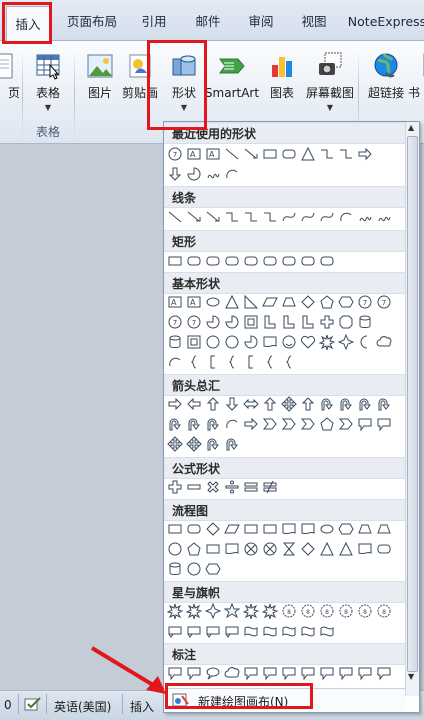 Image resolution: width=424 pixels, height=720 pixels. Describe the element at coordinates (365, 342) in the screenshot. I see `moon-shape-icon` at that location.